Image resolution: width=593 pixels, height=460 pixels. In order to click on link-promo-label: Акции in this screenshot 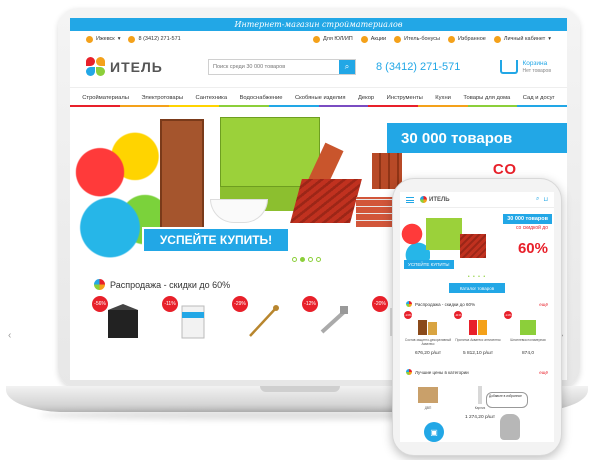, I will do `click(378, 39)`.